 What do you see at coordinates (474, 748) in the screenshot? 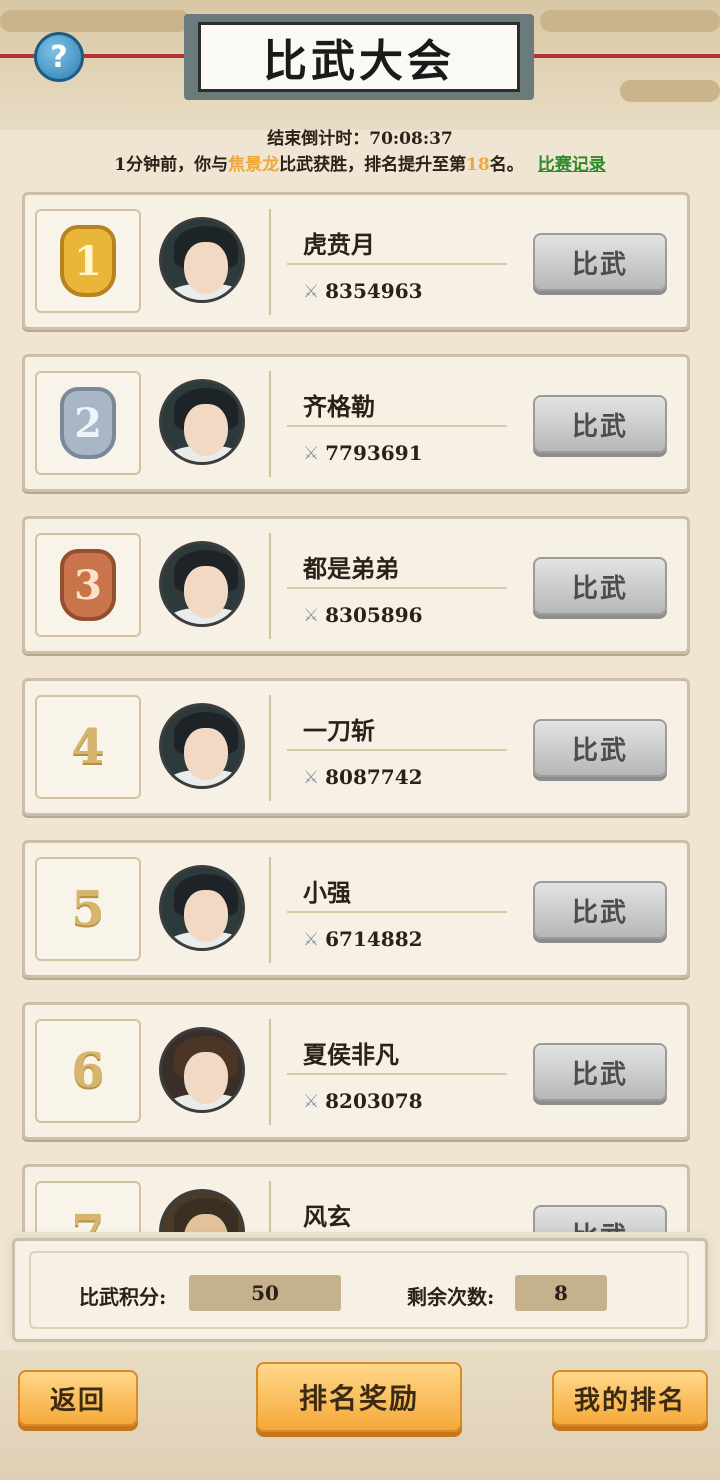
I see `player-info: 一刀斩 ⚔ 8087742 比武` at bounding box center [474, 748].